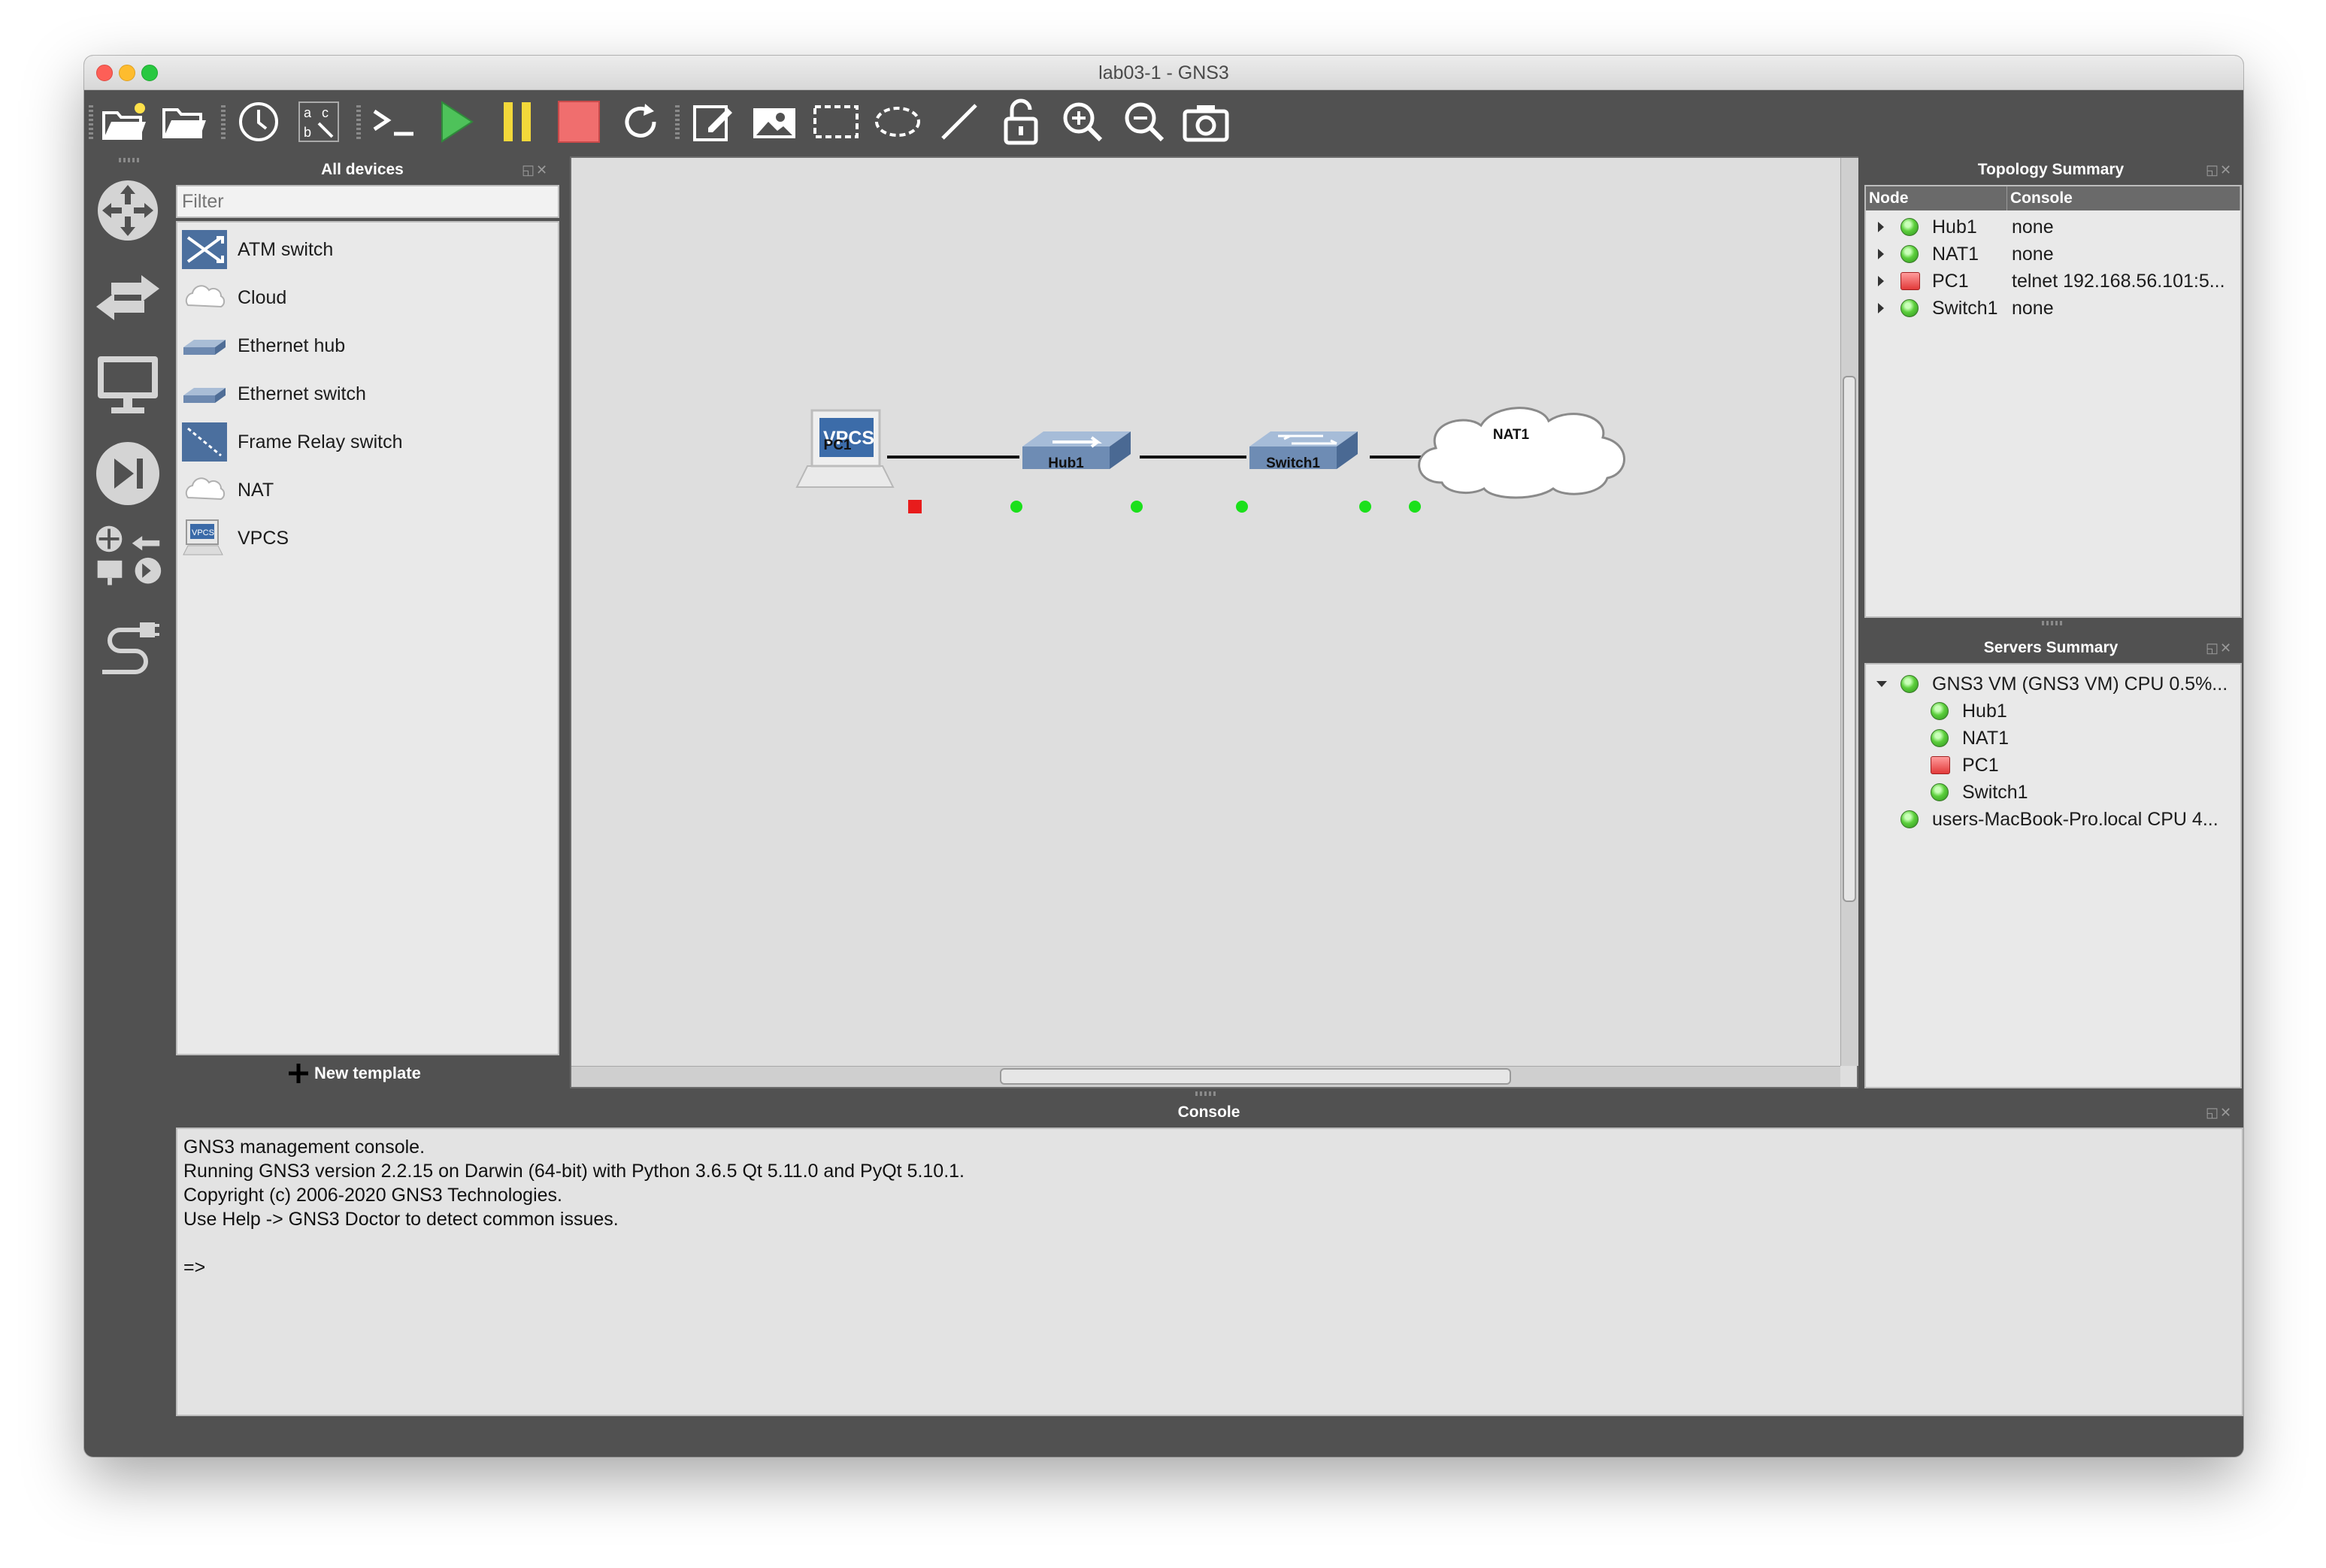 The height and width of the screenshot is (1568, 2326). I want to click on device-item-vpcs: VPCS VPCS, so click(368, 538).